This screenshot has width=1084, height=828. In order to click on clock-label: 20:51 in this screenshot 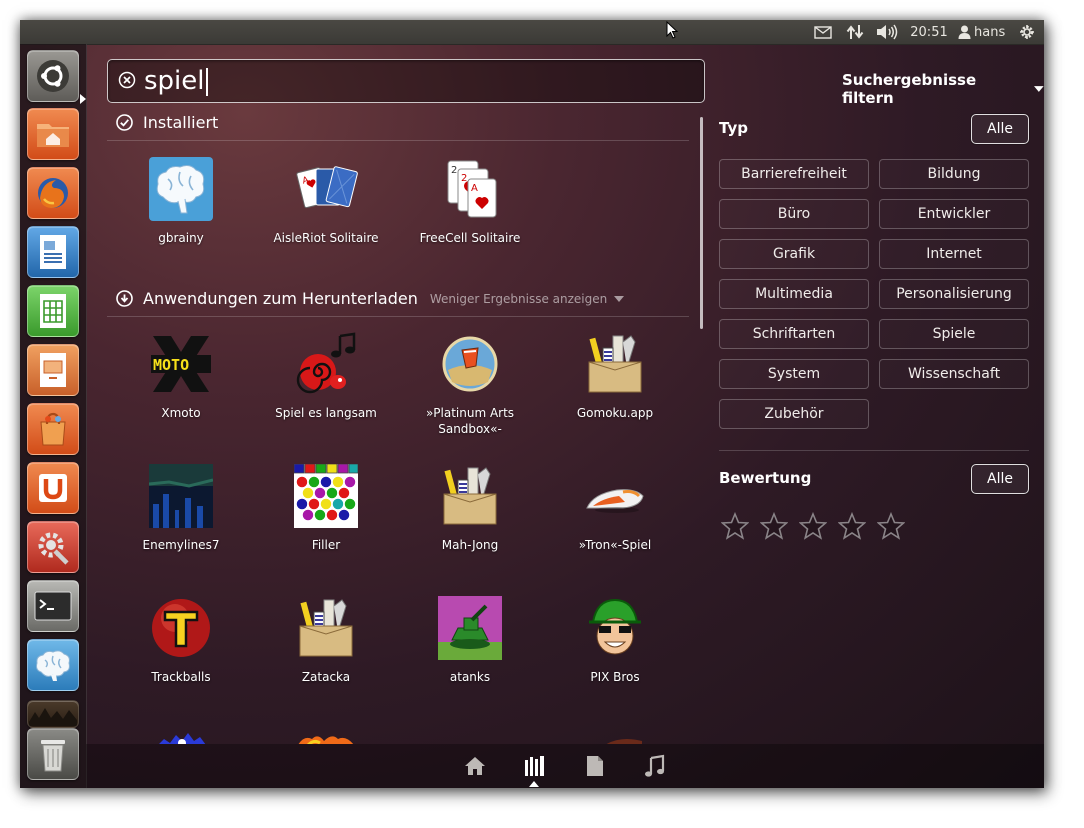, I will do `click(929, 32)`.